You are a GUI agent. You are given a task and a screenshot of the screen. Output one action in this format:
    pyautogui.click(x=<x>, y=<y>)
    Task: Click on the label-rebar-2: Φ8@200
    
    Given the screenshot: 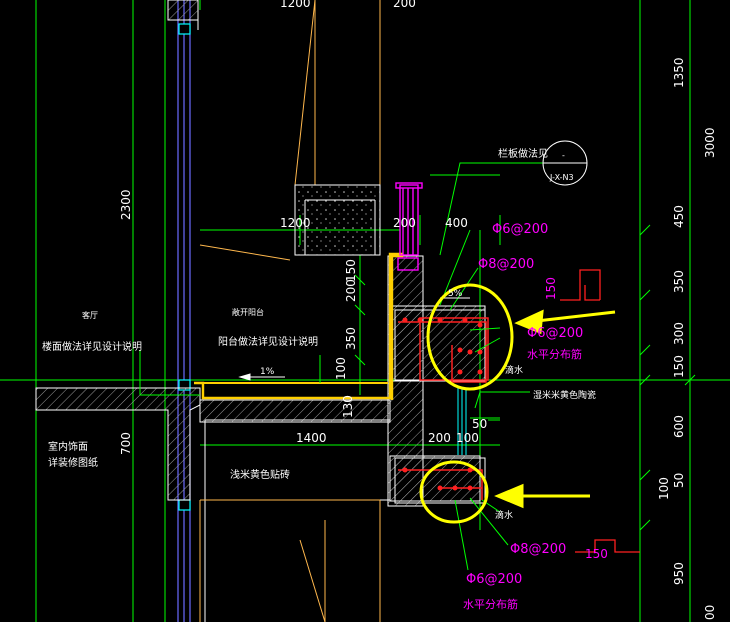 What is the action you would take?
    pyautogui.click(x=506, y=264)
    